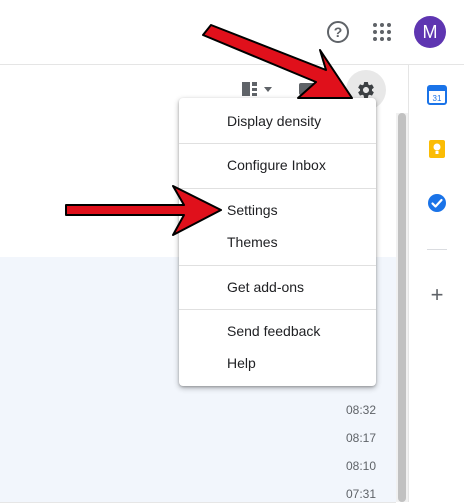 The height and width of the screenshot is (503, 464). I want to click on keep-button, so click(437, 149).